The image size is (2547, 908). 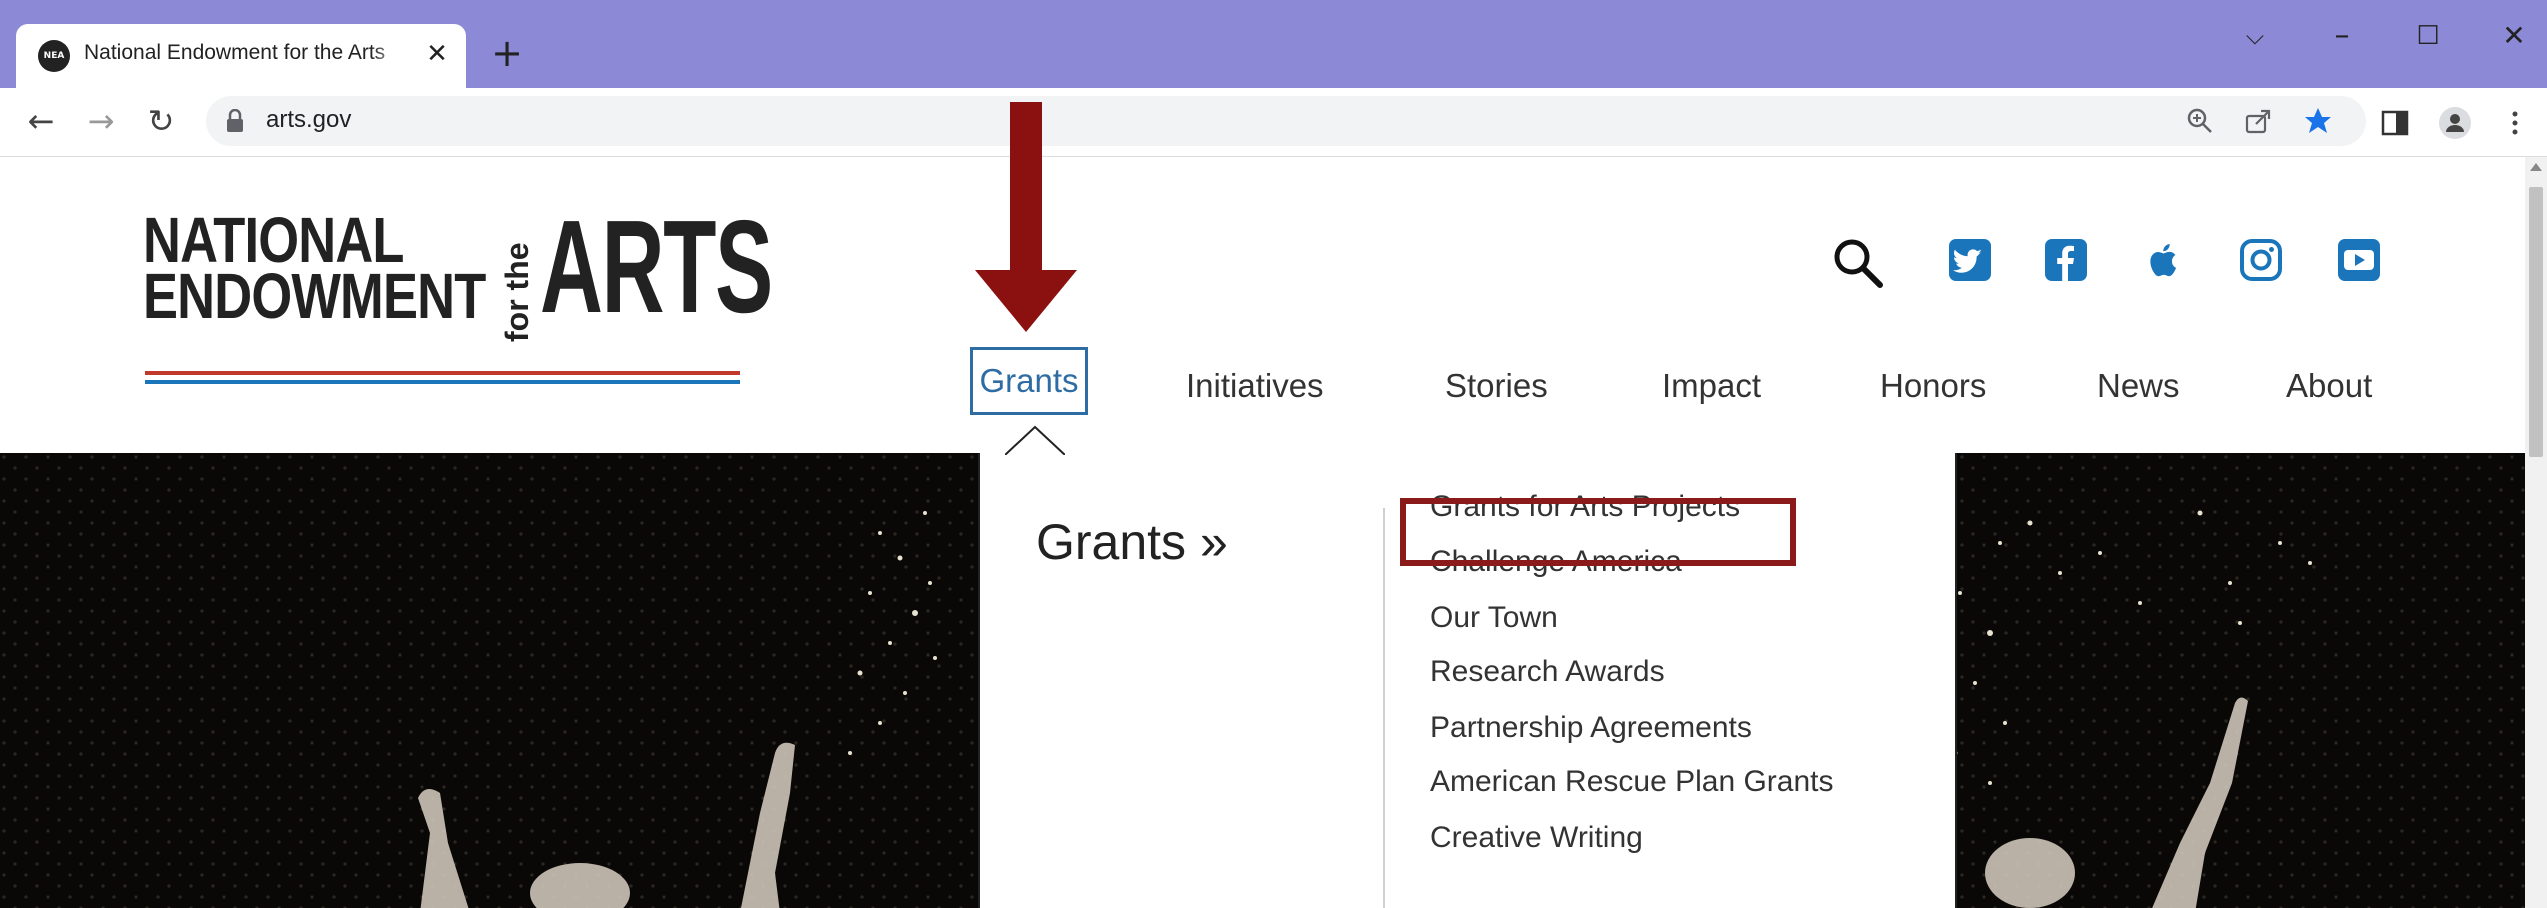 What do you see at coordinates (1547, 672) in the screenshot?
I see `dropdown-link-research-awards: Research Awards` at bounding box center [1547, 672].